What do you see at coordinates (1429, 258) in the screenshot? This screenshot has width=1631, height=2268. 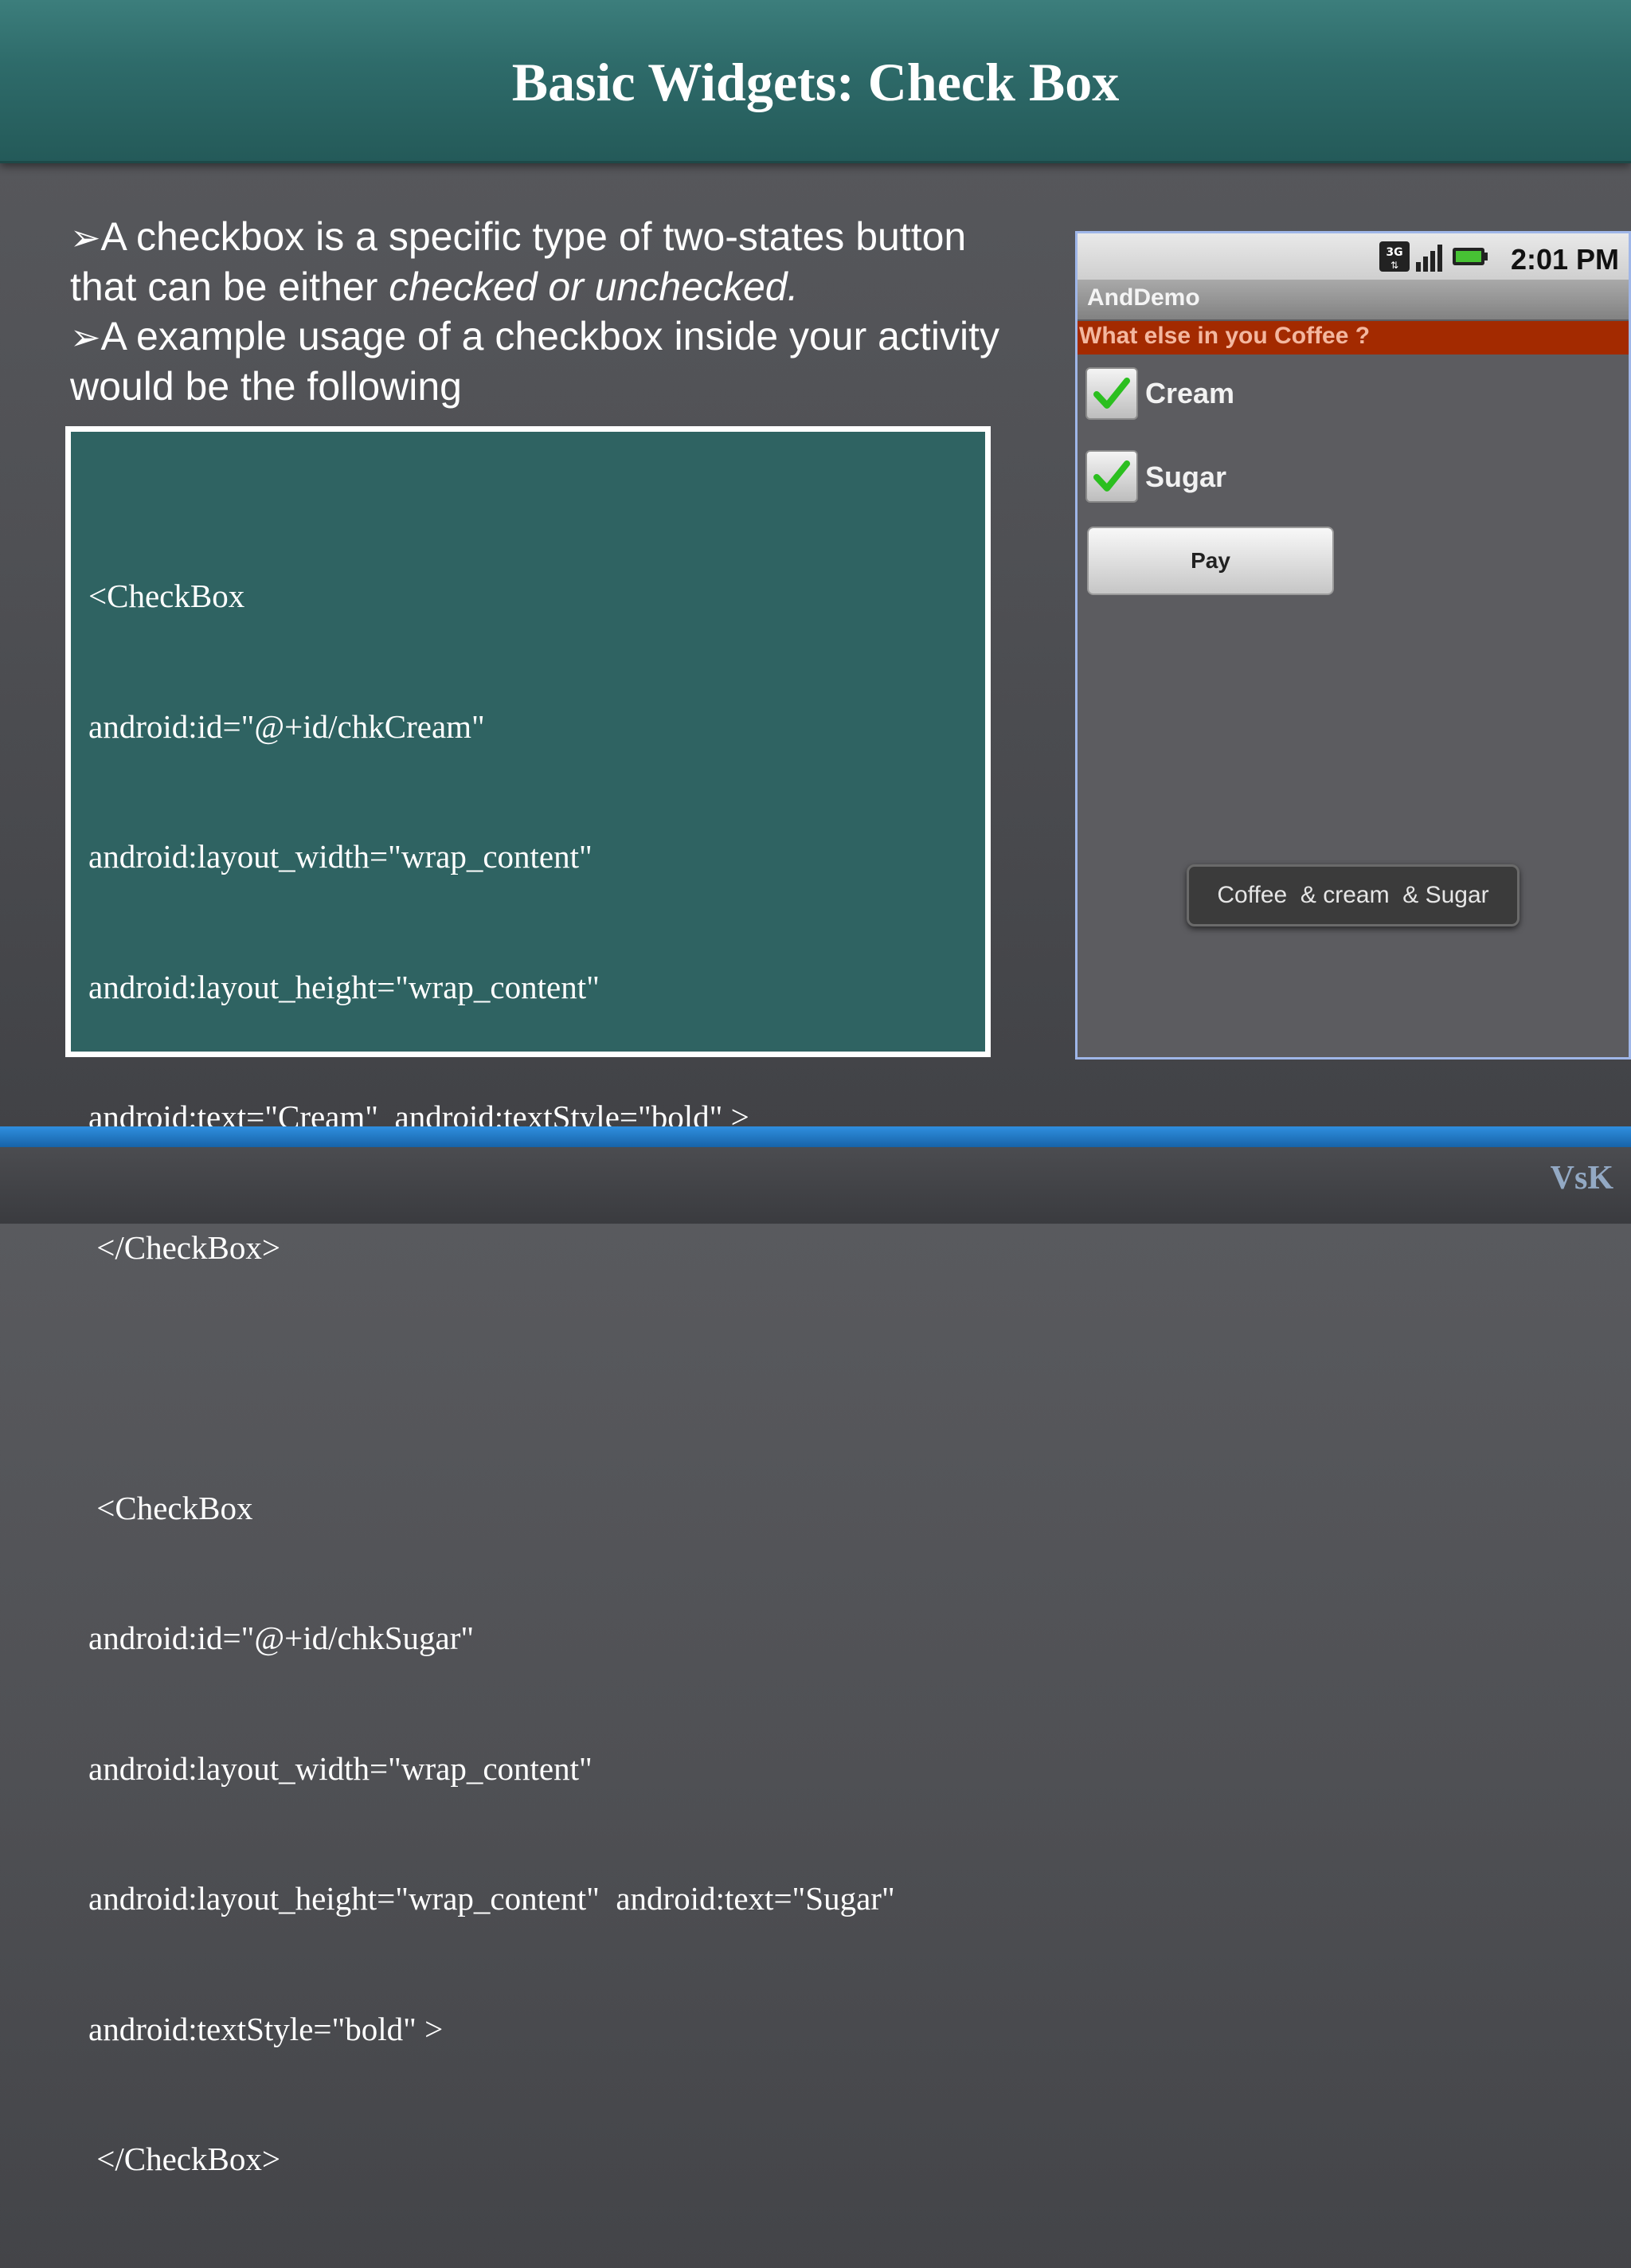 I see `signal-icon` at bounding box center [1429, 258].